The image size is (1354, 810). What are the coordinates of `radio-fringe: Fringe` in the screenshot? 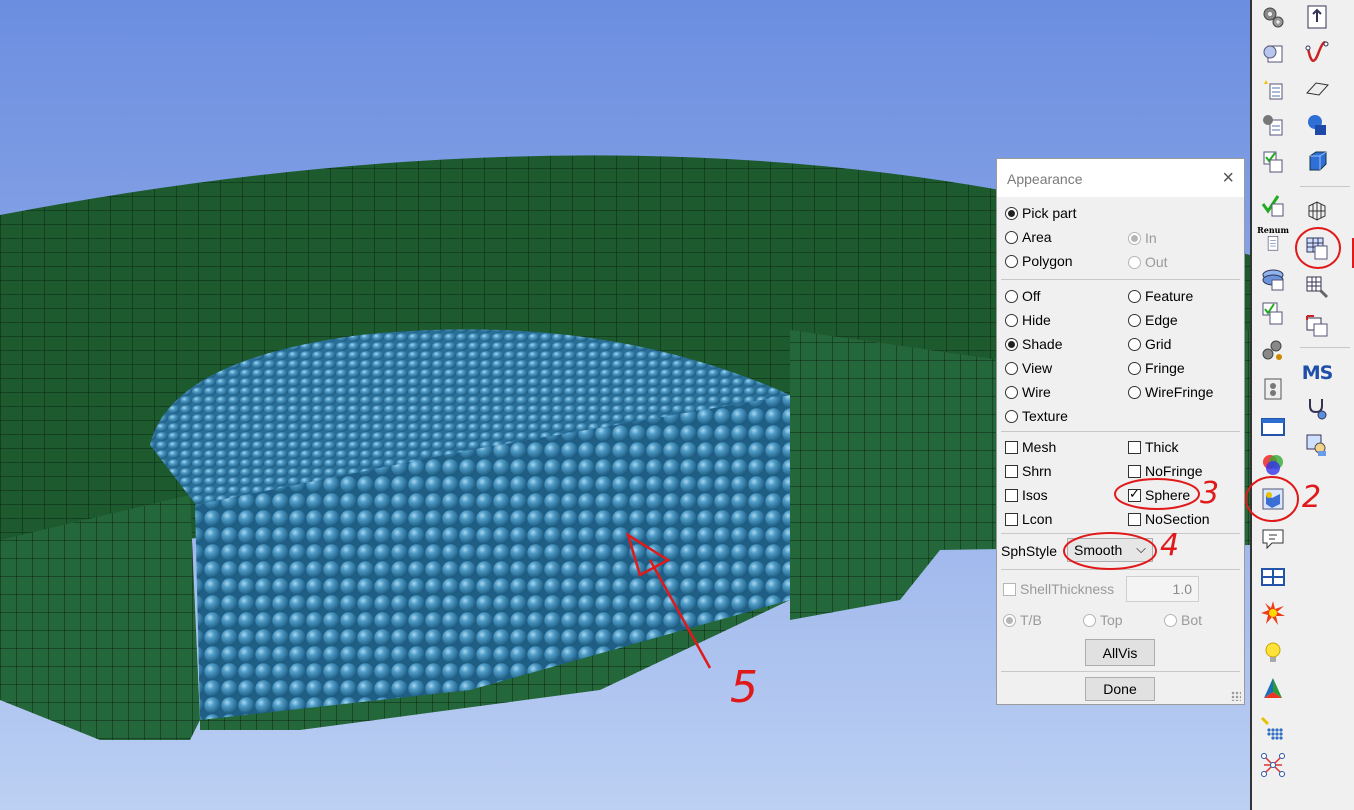 It's located at (1156, 368).